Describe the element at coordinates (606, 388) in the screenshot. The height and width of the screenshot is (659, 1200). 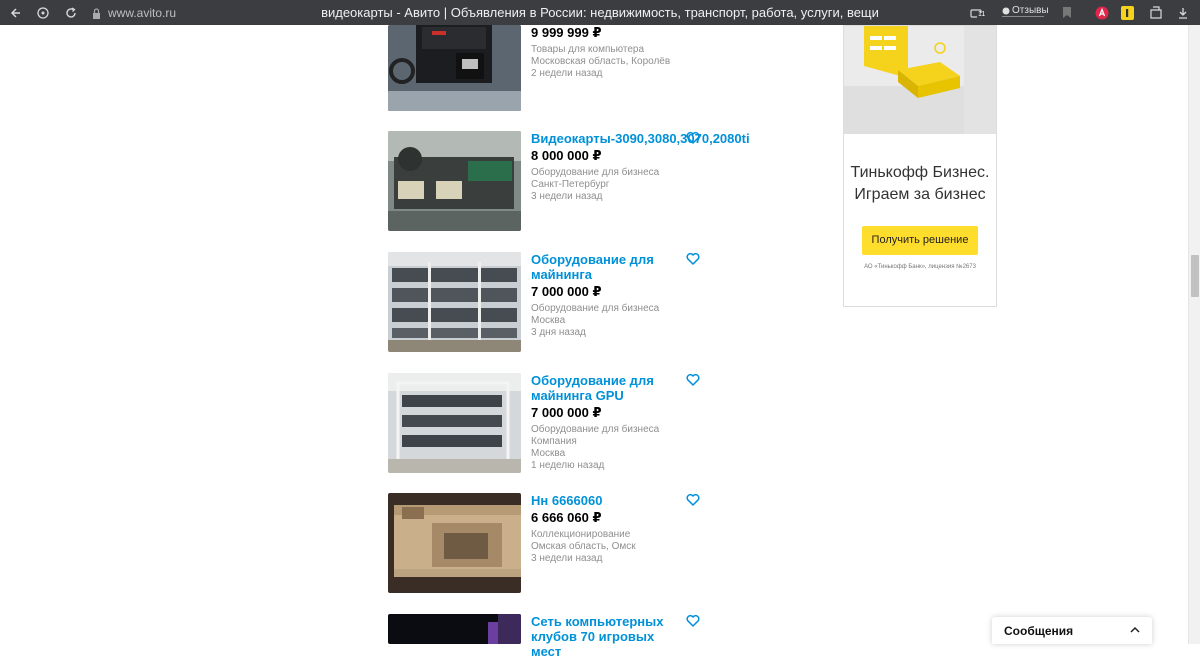
I see `listing-title: Оборудование для майнинга GPU` at that location.